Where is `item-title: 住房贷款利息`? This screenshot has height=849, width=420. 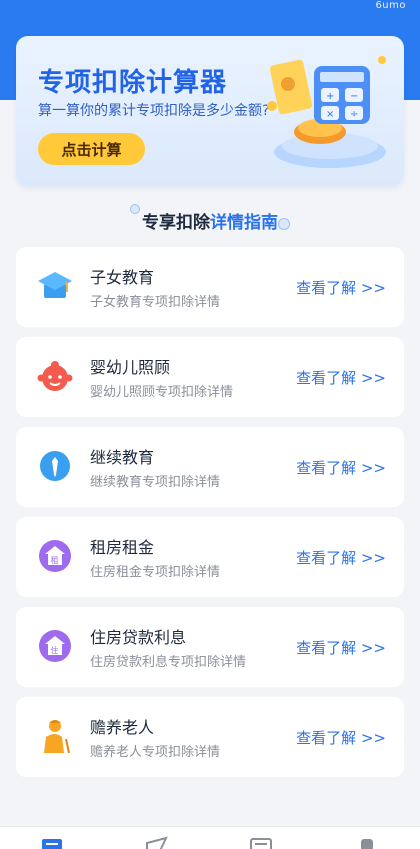
item-title: 住房贷款利息 is located at coordinates (138, 637).